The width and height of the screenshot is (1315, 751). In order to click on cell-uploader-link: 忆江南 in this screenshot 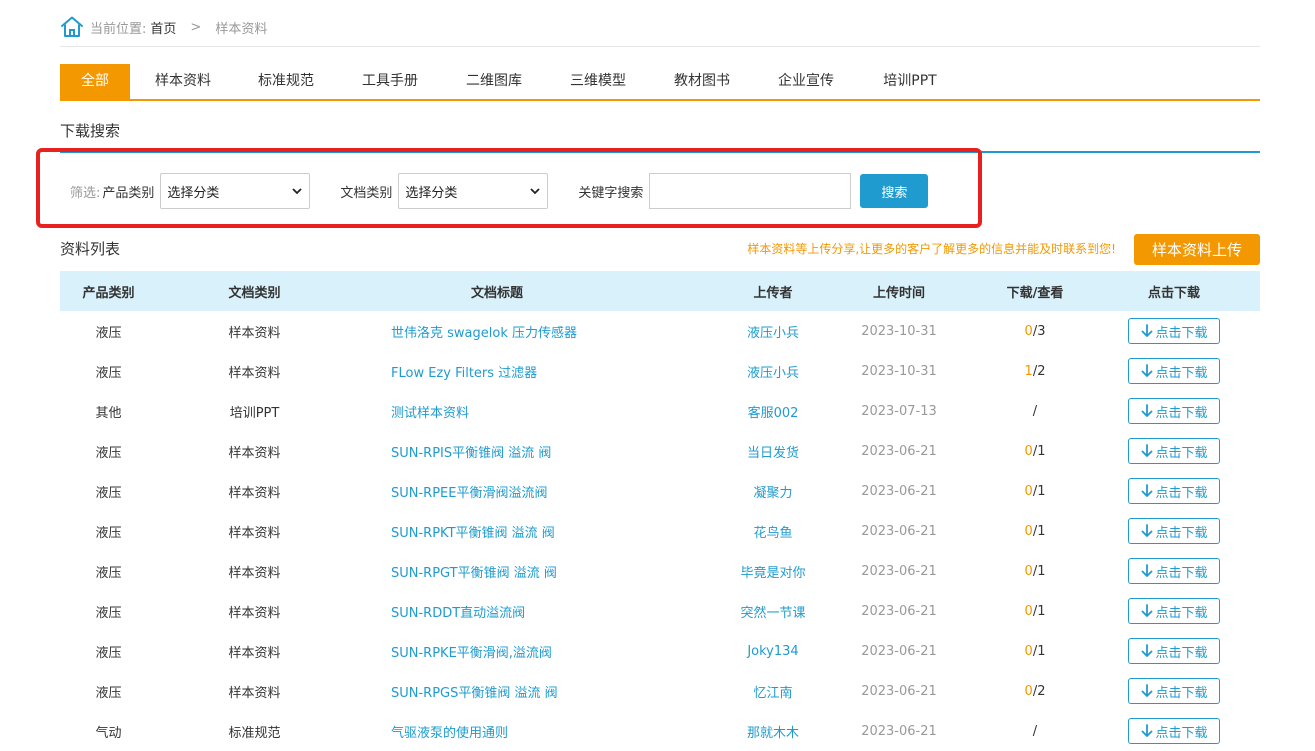, I will do `click(773, 691)`.